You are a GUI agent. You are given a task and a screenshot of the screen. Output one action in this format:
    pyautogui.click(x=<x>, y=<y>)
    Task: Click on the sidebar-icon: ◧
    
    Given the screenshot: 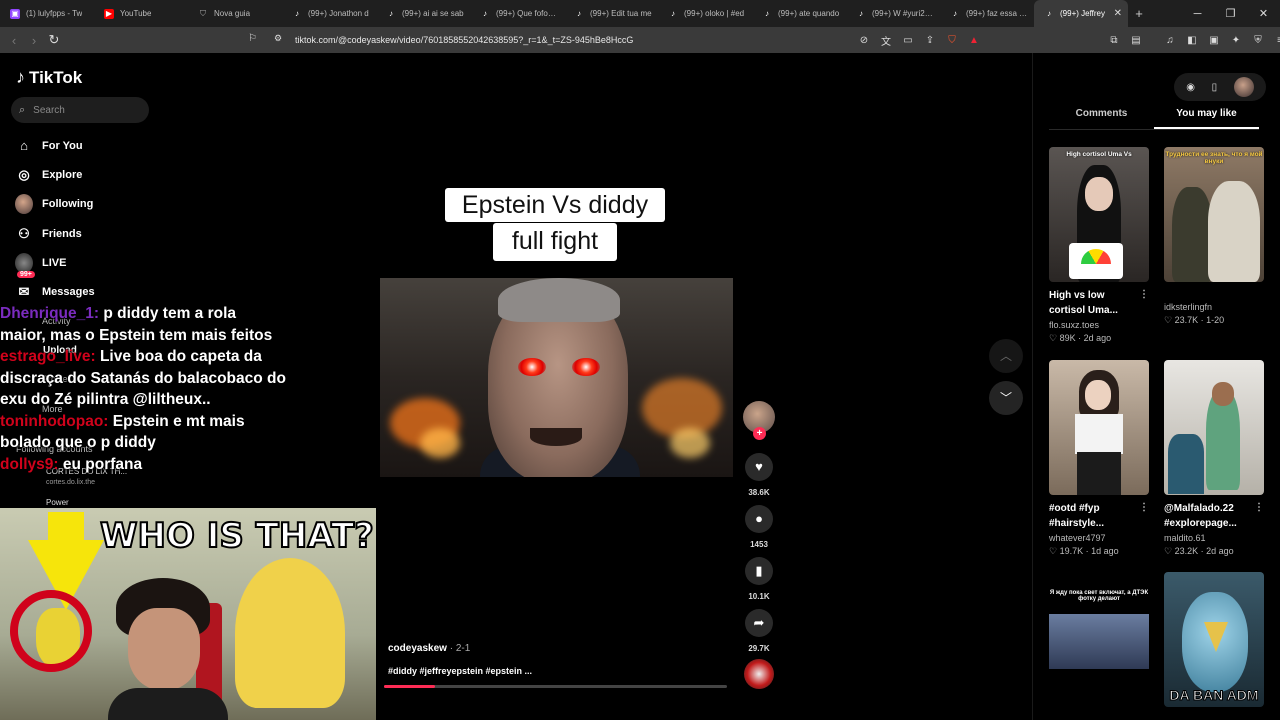 What is the action you would take?
    pyautogui.click(x=1192, y=40)
    